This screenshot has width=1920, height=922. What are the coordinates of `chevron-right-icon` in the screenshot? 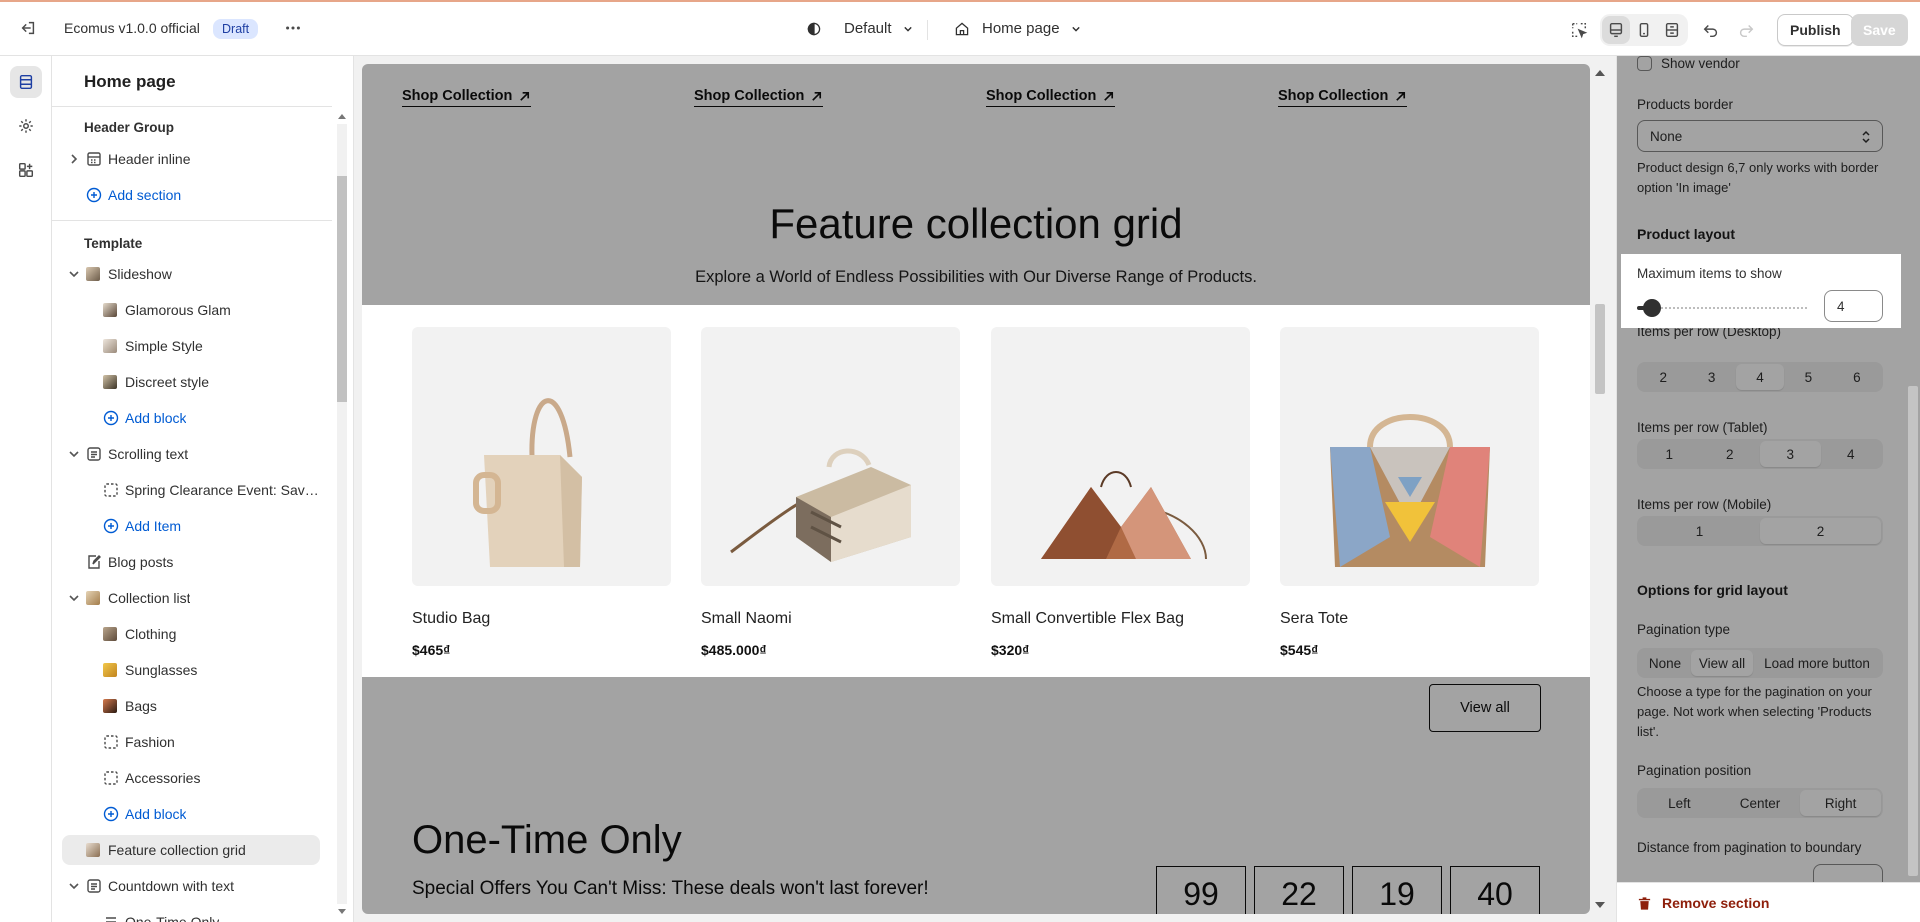 It's located at (74, 159).